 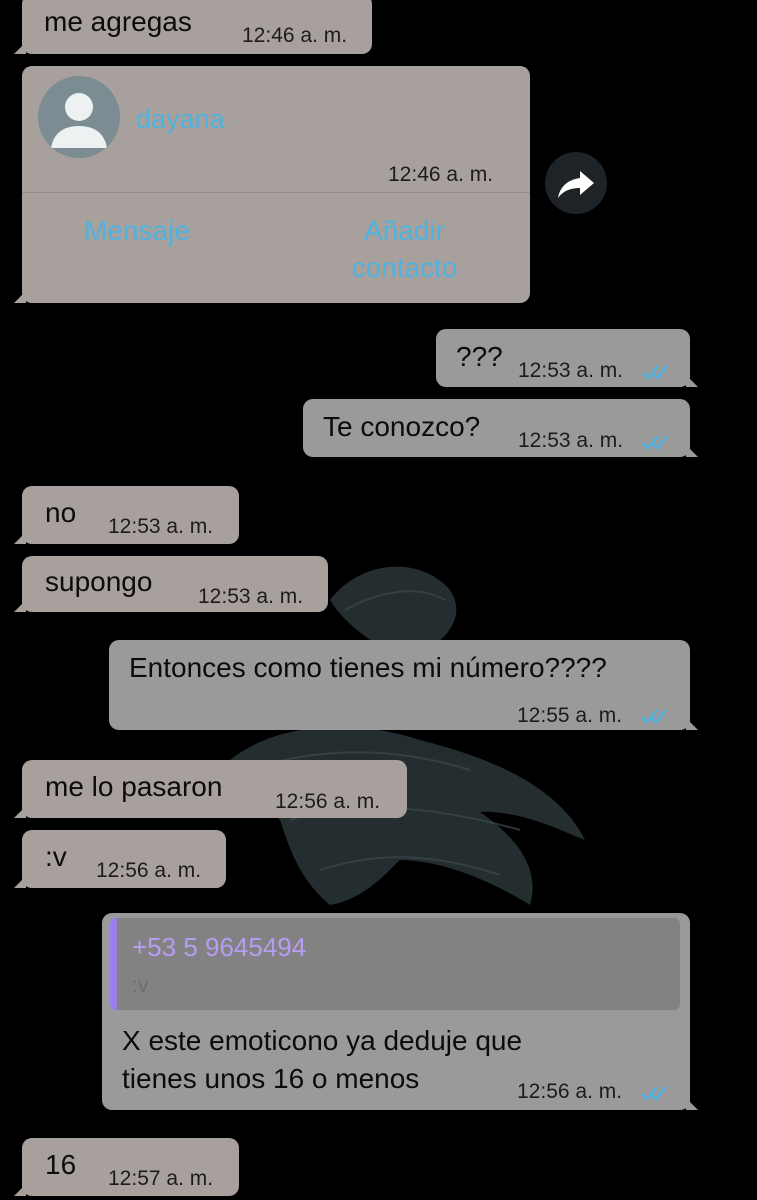 I want to click on message-text: Entonces como tienes mi número????, so click(x=368, y=667).